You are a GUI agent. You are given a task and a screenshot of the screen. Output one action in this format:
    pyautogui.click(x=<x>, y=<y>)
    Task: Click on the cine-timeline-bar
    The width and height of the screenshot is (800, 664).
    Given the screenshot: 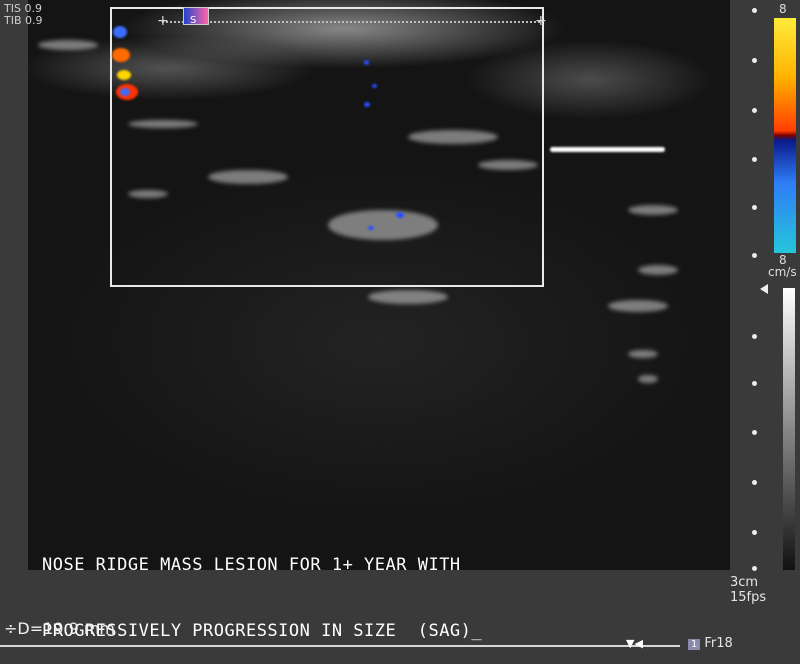 What is the action you would take?
    pyautogui.click(x=340, y=646)
    